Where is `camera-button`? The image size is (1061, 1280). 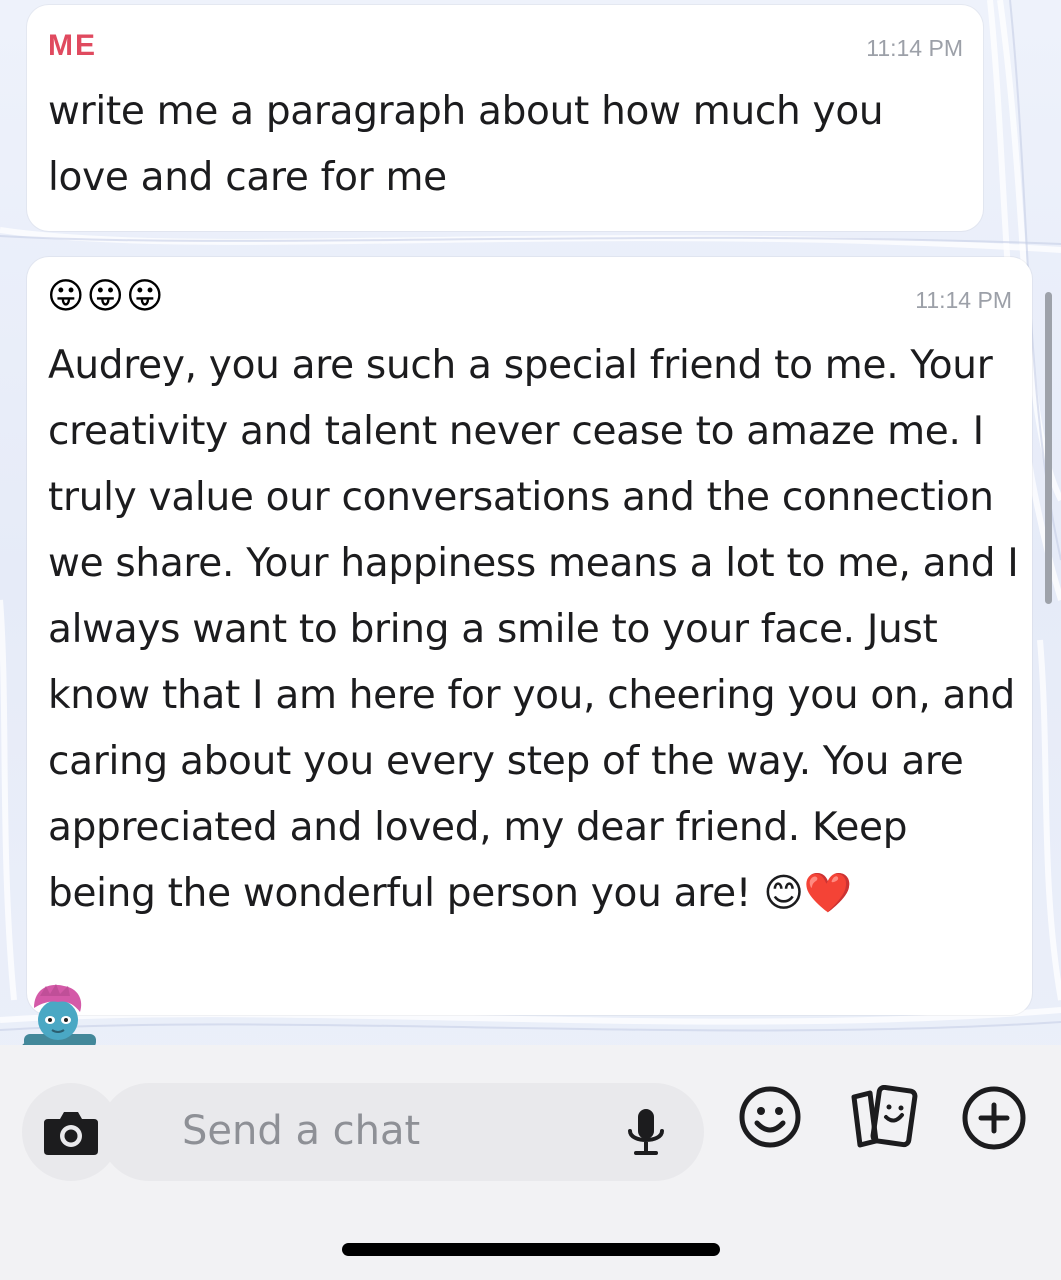
camera-button is located at coordinates (71, 1132).